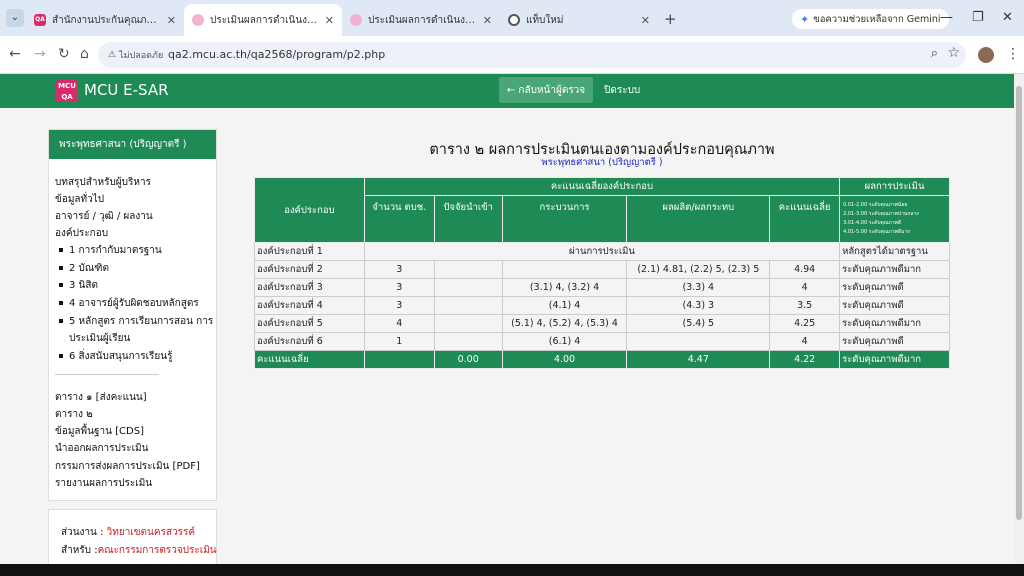 The image size is (1024, 576). Describe the element at coordinates (512, 570) in the screenshot. I see `os-taskbar` at that location.